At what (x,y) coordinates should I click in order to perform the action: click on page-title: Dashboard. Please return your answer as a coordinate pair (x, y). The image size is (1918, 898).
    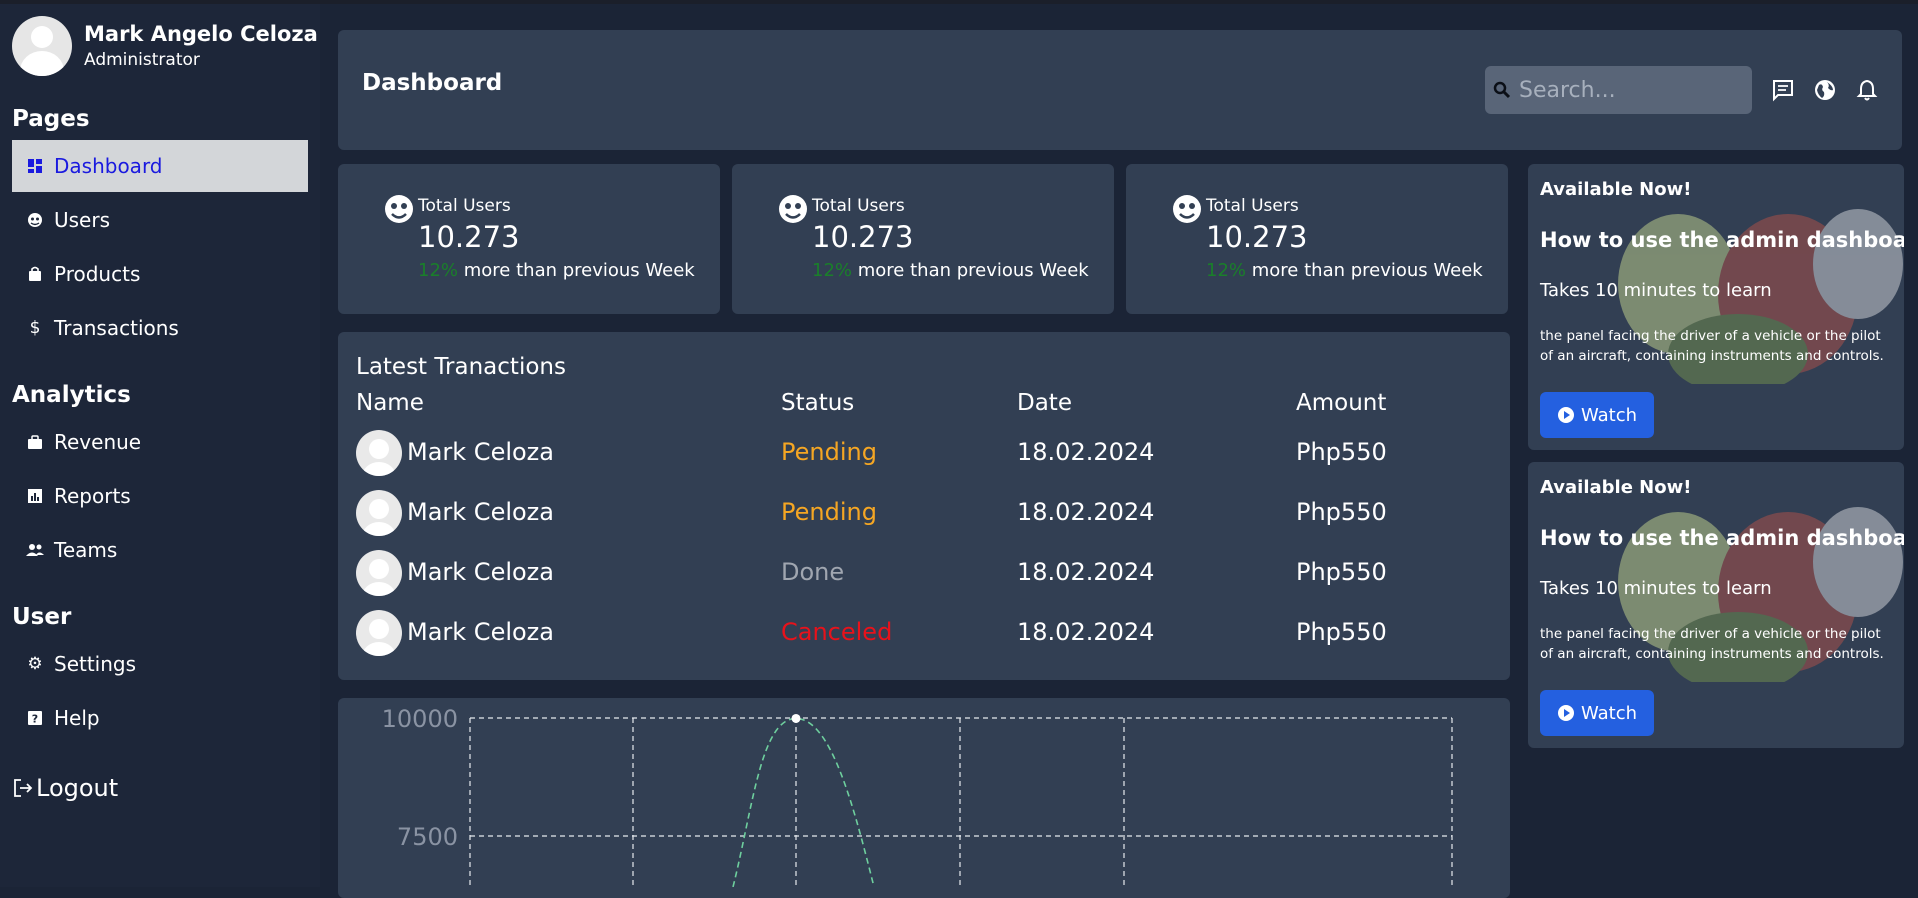
    Looking at the image, I should click on (432, 83).